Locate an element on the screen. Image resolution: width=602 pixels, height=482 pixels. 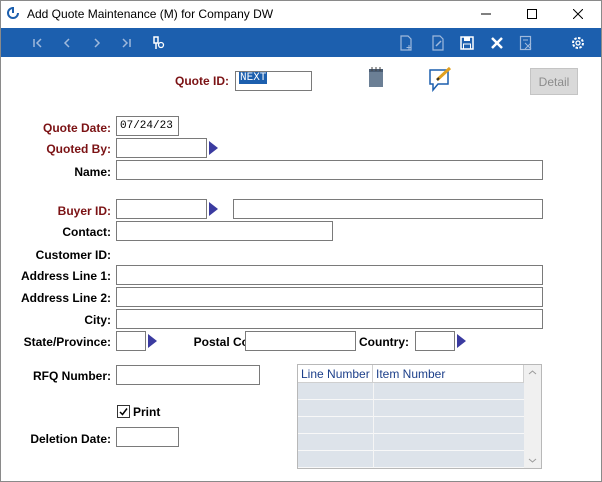
quote-lines-grid: Line Number Item Number is located at coordinates (419, 416).